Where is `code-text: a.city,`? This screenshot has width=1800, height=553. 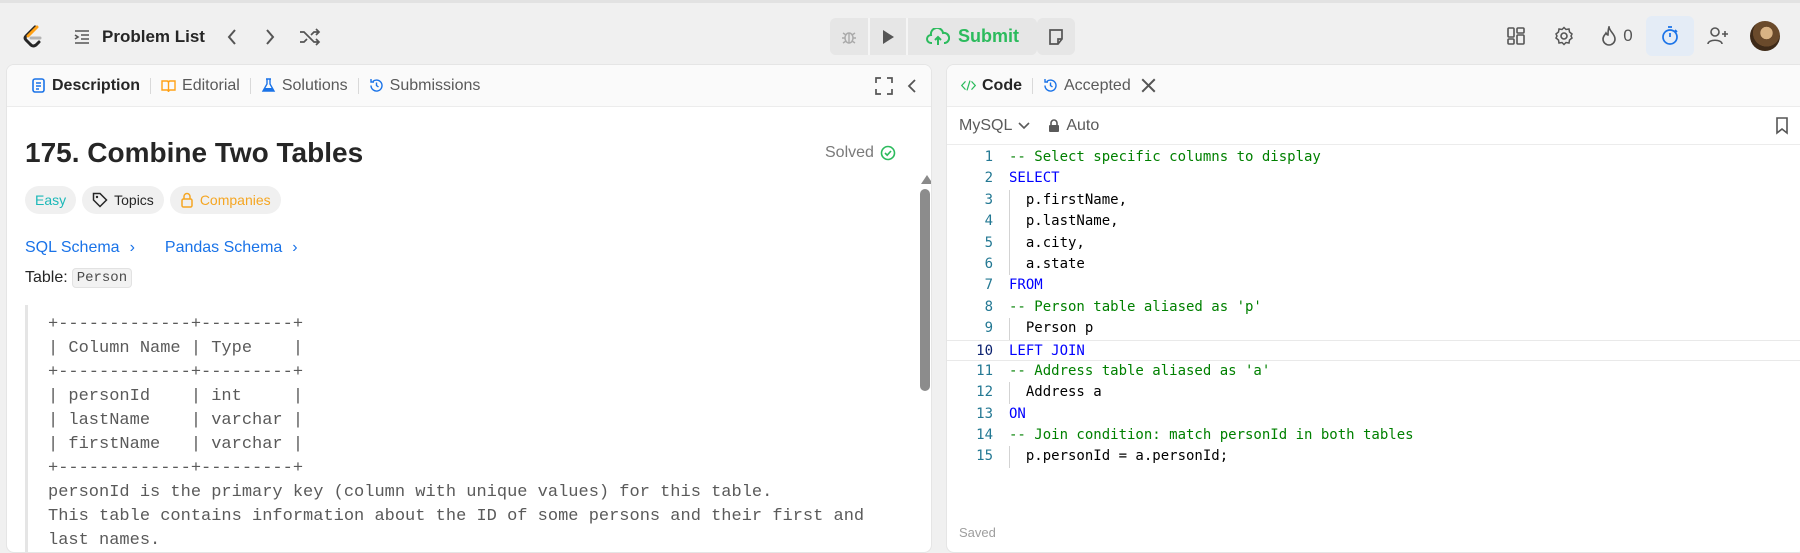
code-text: a.city, is located at coordinates (1047, 242).